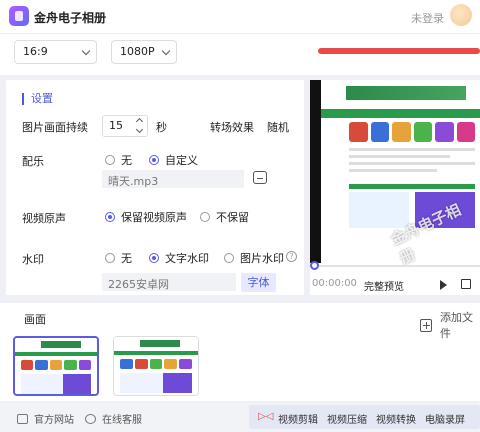 Image resolution: width=480 pixels, height=432 pixels. I want to click on resolution-value: 1080P, so click(137, 51).